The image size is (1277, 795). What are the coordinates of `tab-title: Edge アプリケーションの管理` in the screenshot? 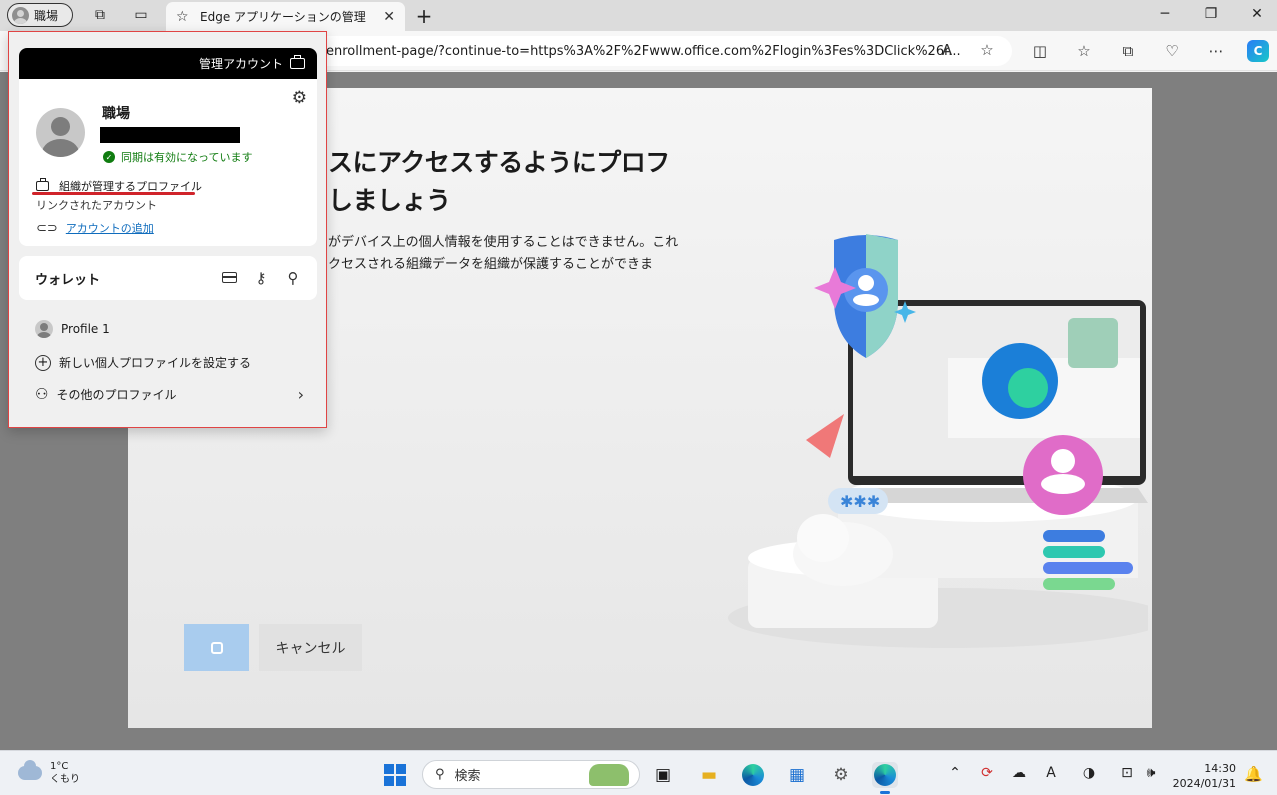 It's located at (283, 17).